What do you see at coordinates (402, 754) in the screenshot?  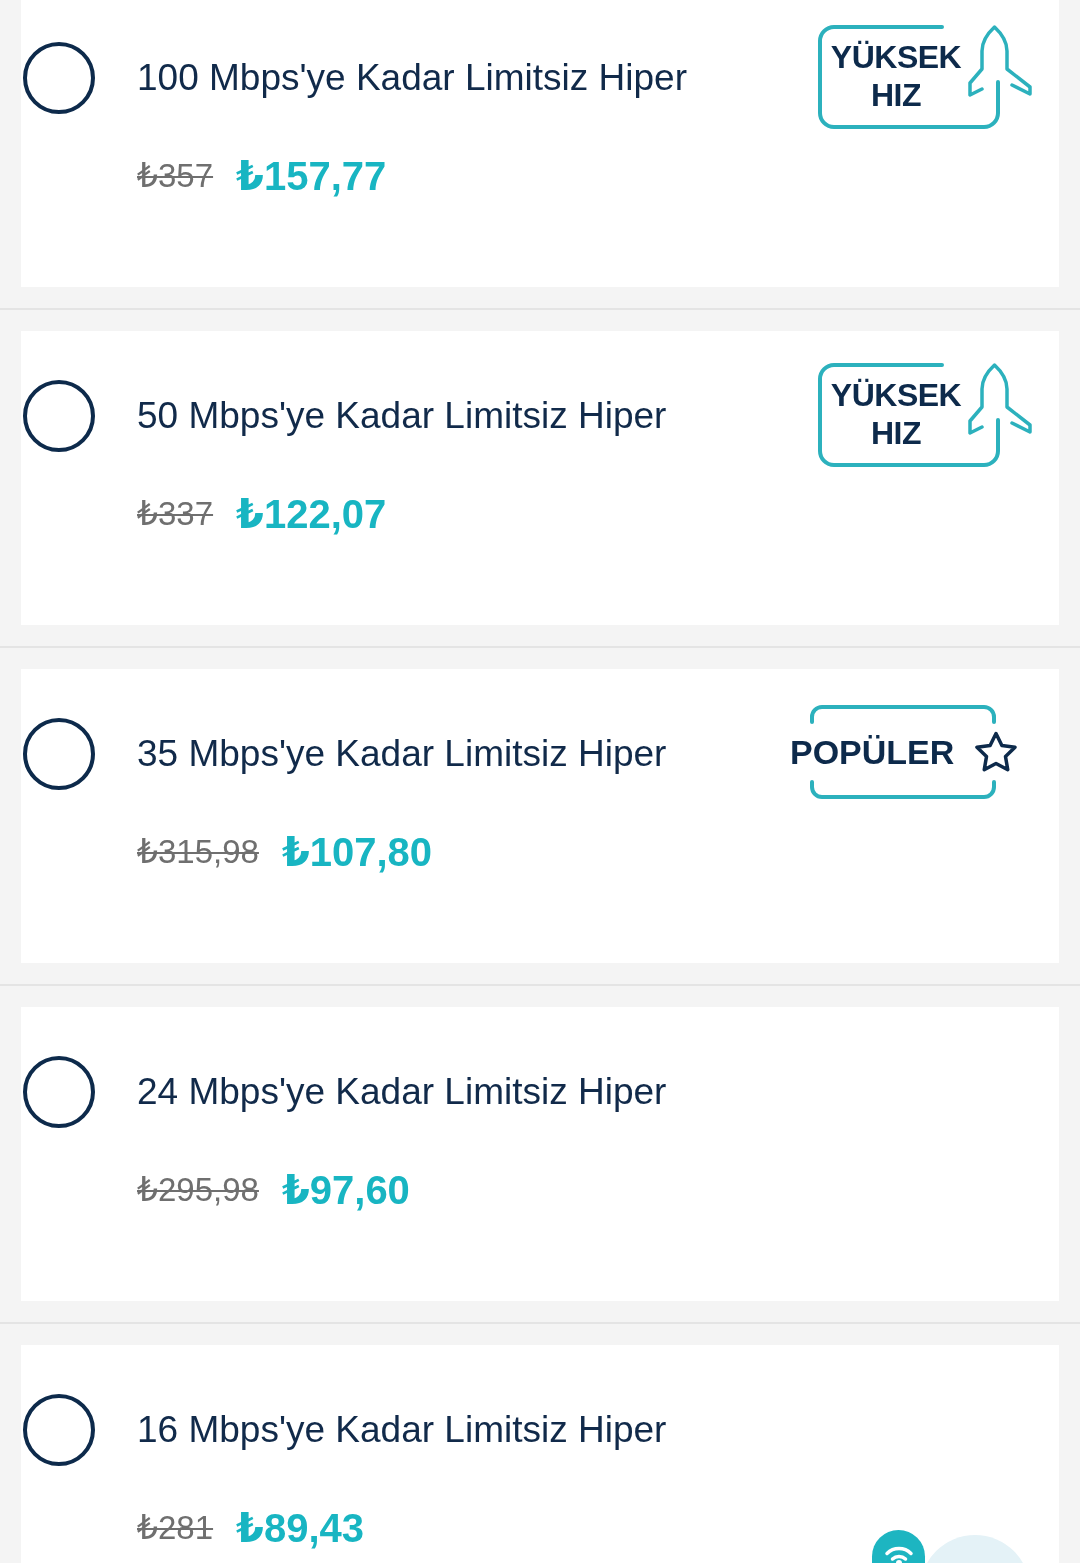 I see `plan-title: 35 Mbps'ye Kadar Limitsiz Hiper` at bounding box center [402, 754].